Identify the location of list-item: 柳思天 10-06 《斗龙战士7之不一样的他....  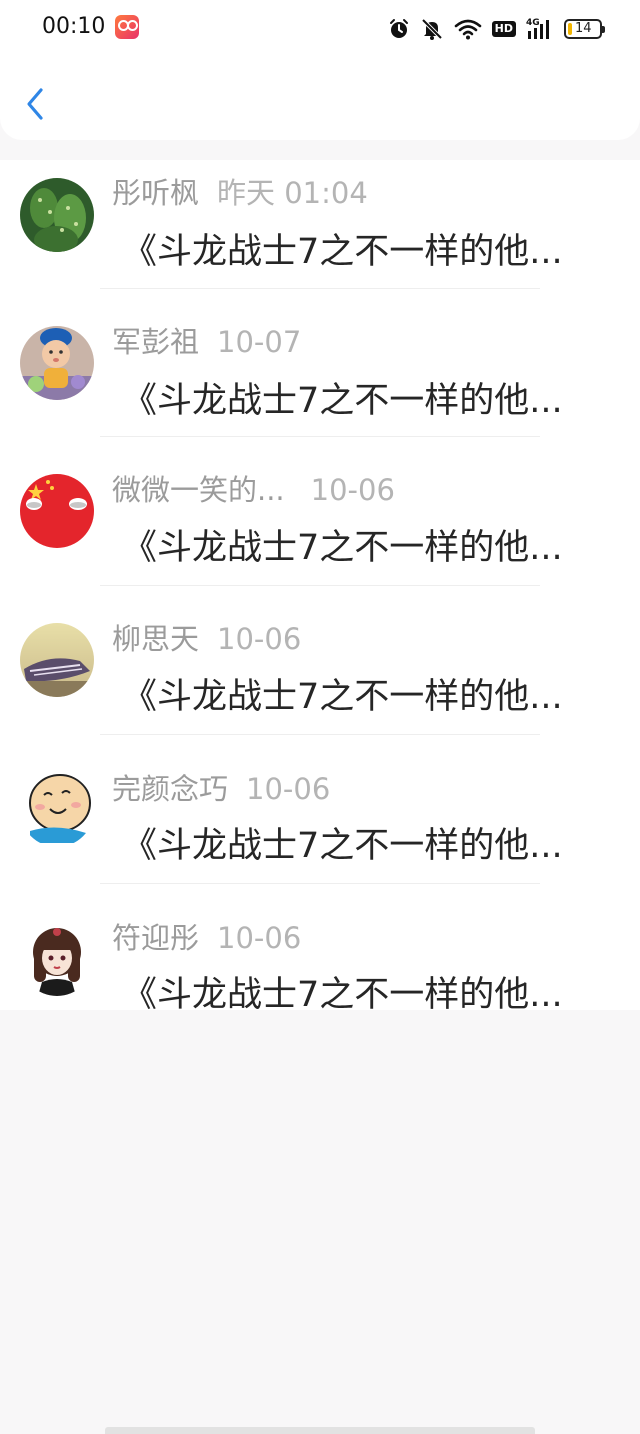
(320, 660).